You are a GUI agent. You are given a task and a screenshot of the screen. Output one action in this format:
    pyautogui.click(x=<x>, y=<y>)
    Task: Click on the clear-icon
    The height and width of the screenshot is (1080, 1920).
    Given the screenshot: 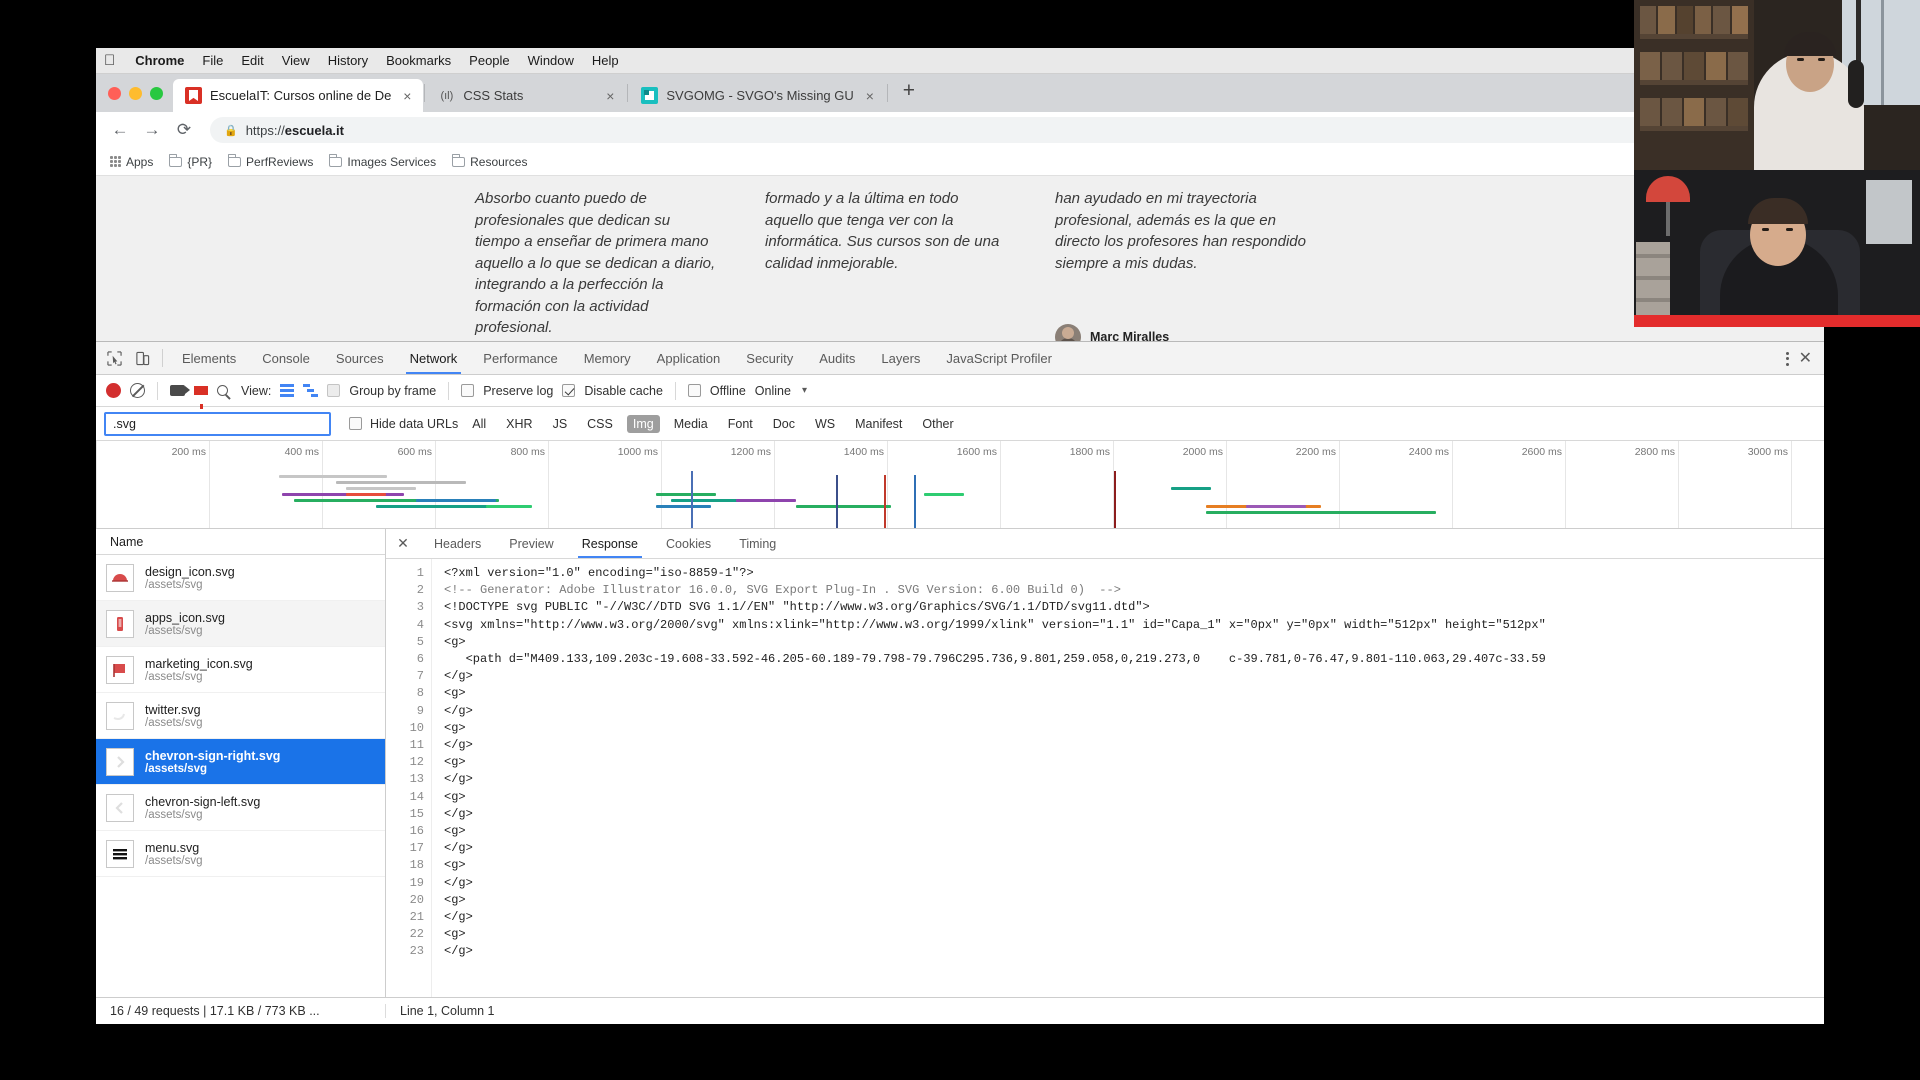 What is the action you would take?
    pyautogui.click(x=137, y=390)
    